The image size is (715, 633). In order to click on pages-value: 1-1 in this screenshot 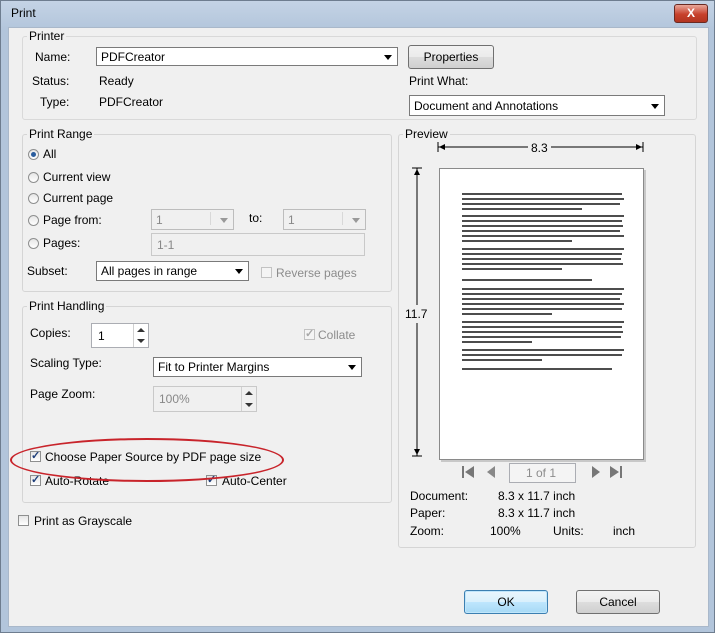, I will do `click(166, 245)`.